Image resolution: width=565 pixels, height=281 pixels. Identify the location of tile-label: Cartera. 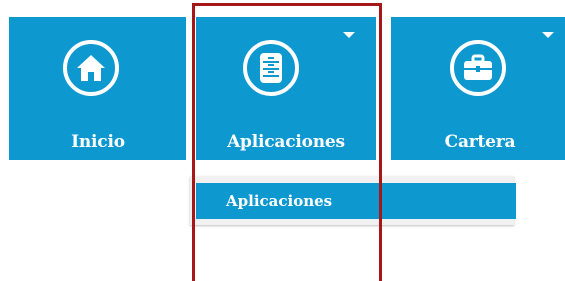
(480, 142).